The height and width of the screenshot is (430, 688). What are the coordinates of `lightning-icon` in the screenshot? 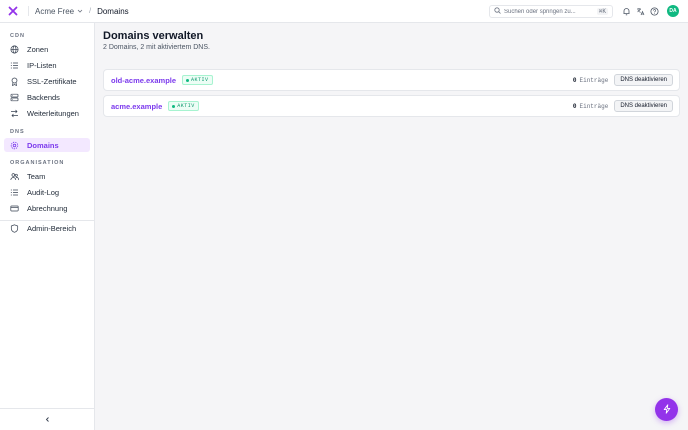 It's located at (667, 409).